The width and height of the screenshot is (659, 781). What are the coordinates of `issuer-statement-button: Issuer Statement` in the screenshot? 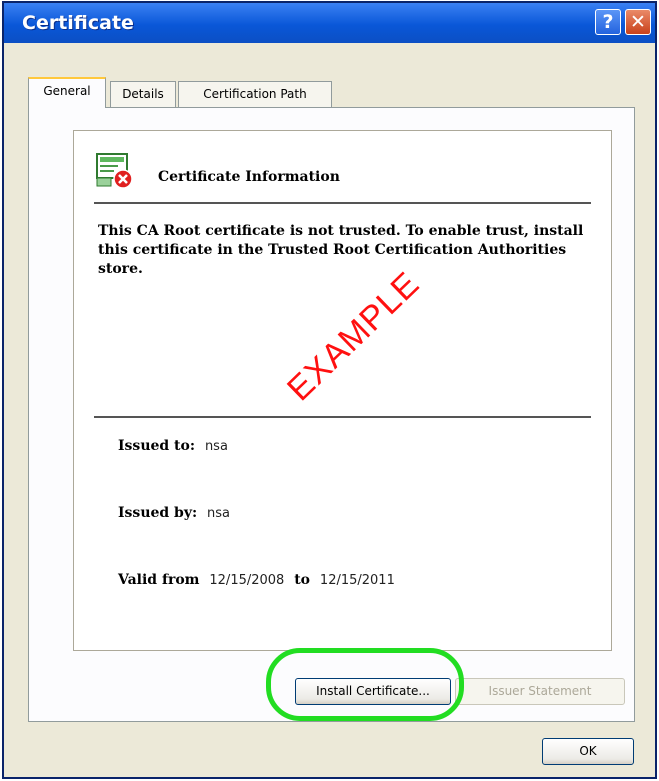 It's located at (540, 691).